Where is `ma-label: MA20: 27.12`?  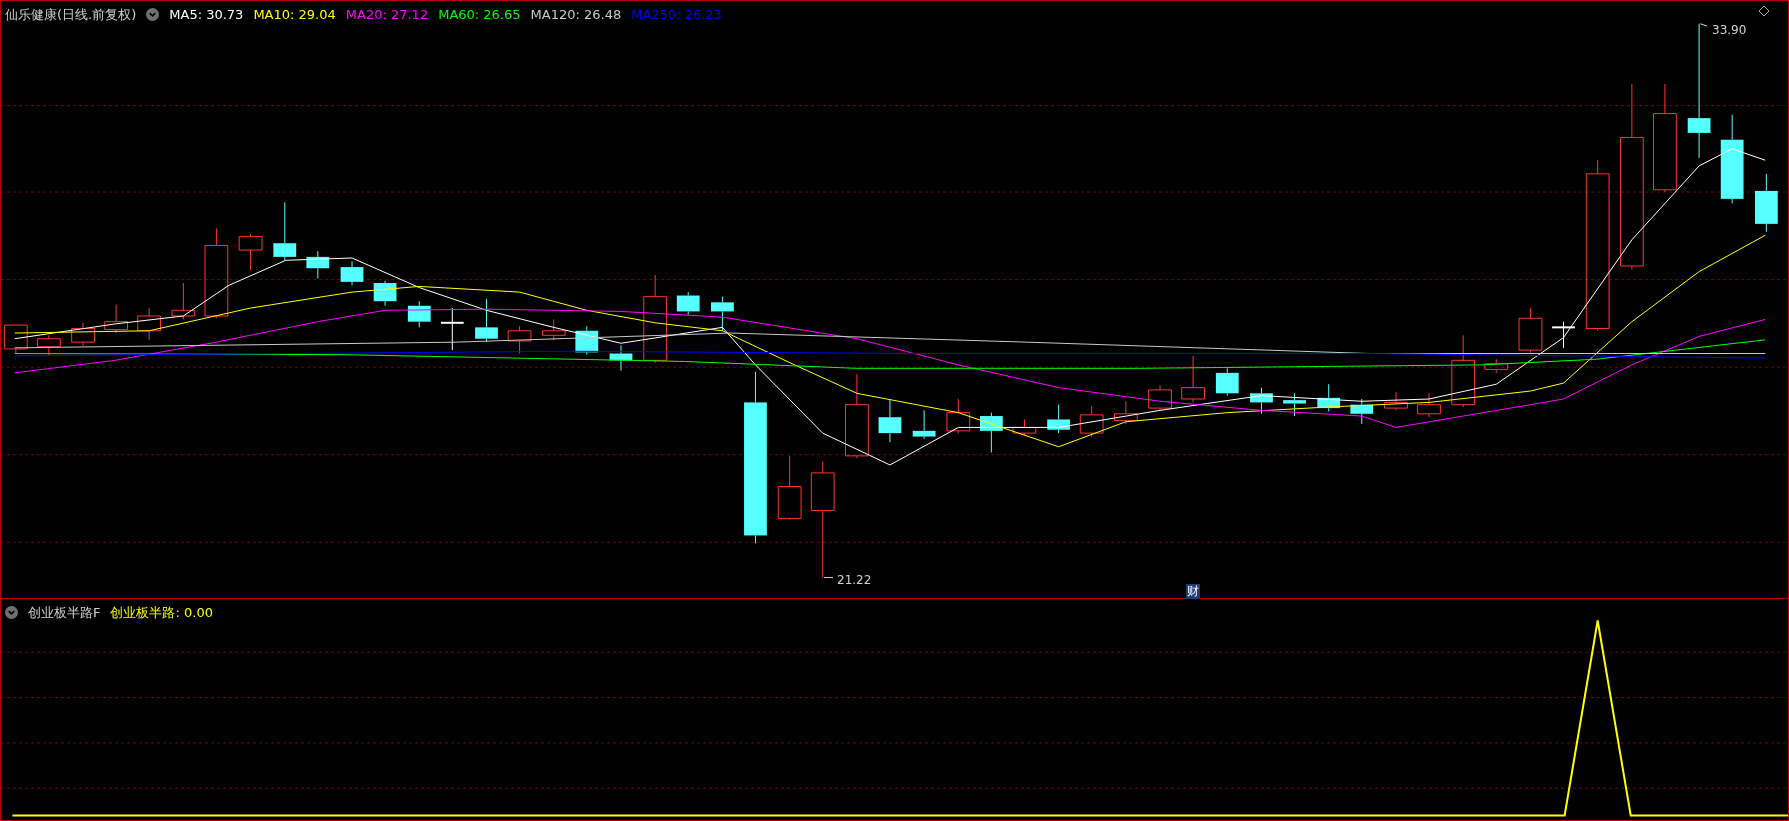
ma-label: MA20: 27.12 is located at coordinates (387, 15).